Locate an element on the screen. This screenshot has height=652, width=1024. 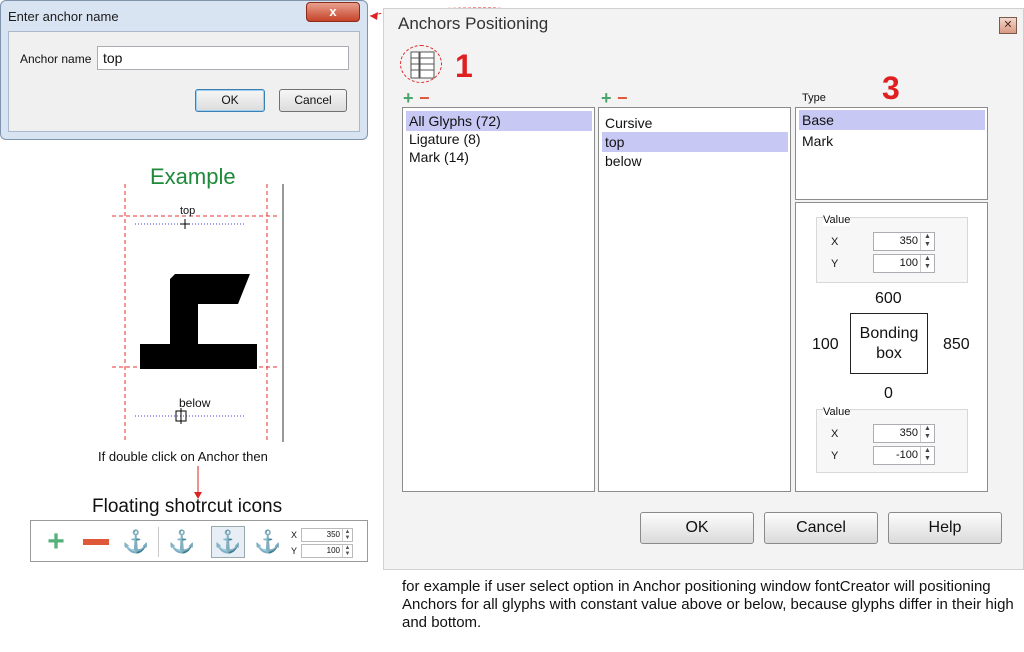
dialog-body: Anchor name top OK Cancel is located at coordinates (184, 81).